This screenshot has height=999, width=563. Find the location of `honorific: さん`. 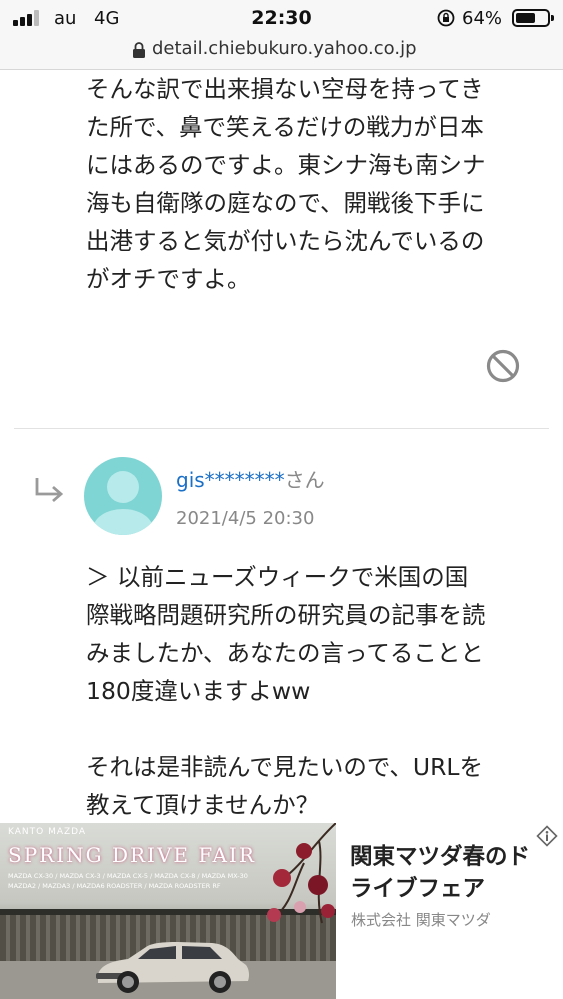

honorific: さん is located at coordinates (304, 480).